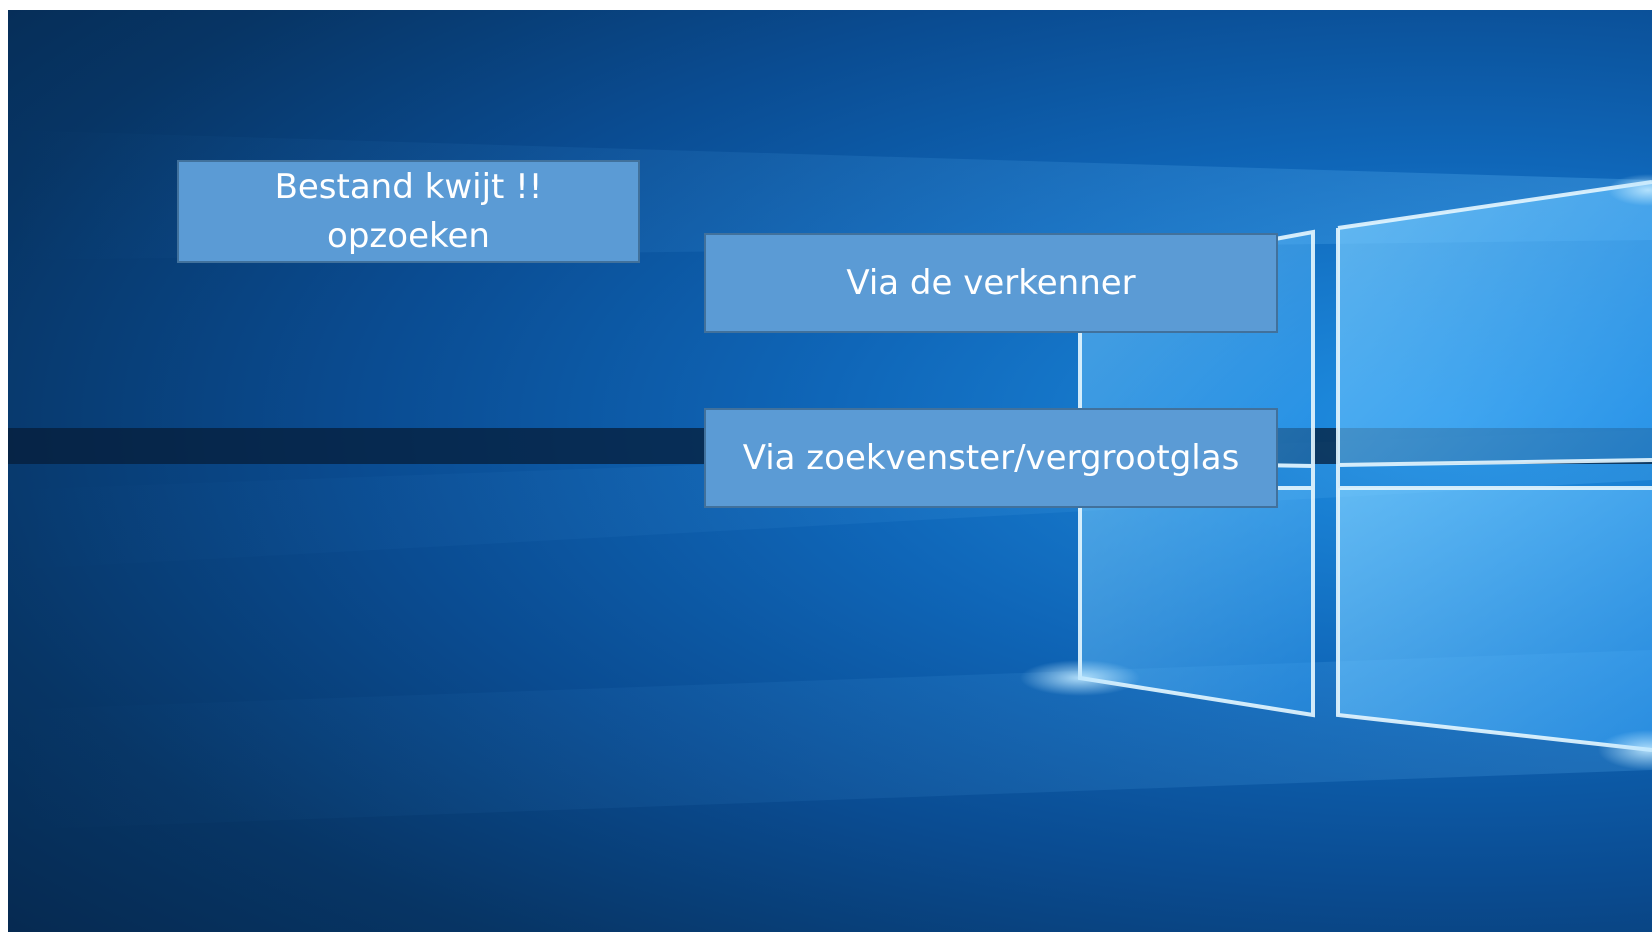 This screenshot has width=1652, height=932. I want to click on title-line-2: opzoeken, so click(408, 235).